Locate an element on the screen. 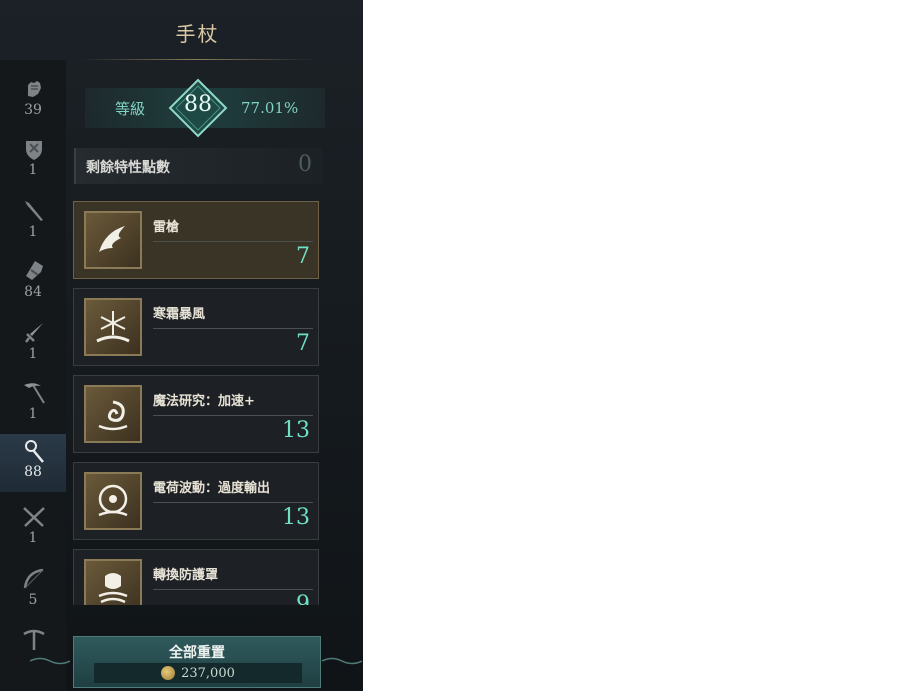 The height and width of the screenshot is (691, 900). page-title: 手杖 is located at coordinates (197, 34).